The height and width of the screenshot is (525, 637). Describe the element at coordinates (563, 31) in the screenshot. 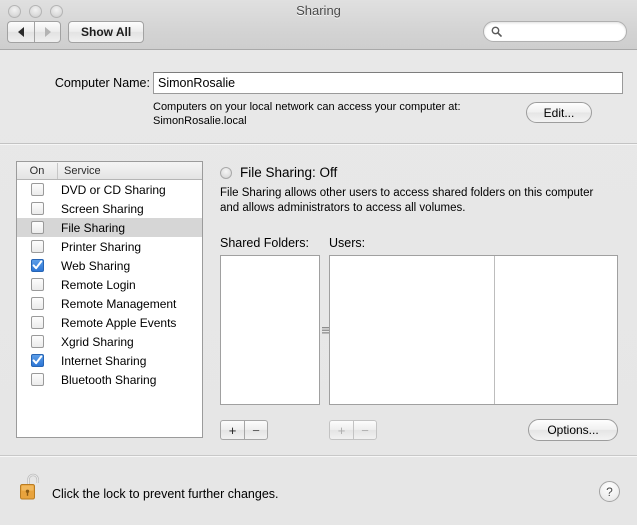

I see `search-input` at that location.